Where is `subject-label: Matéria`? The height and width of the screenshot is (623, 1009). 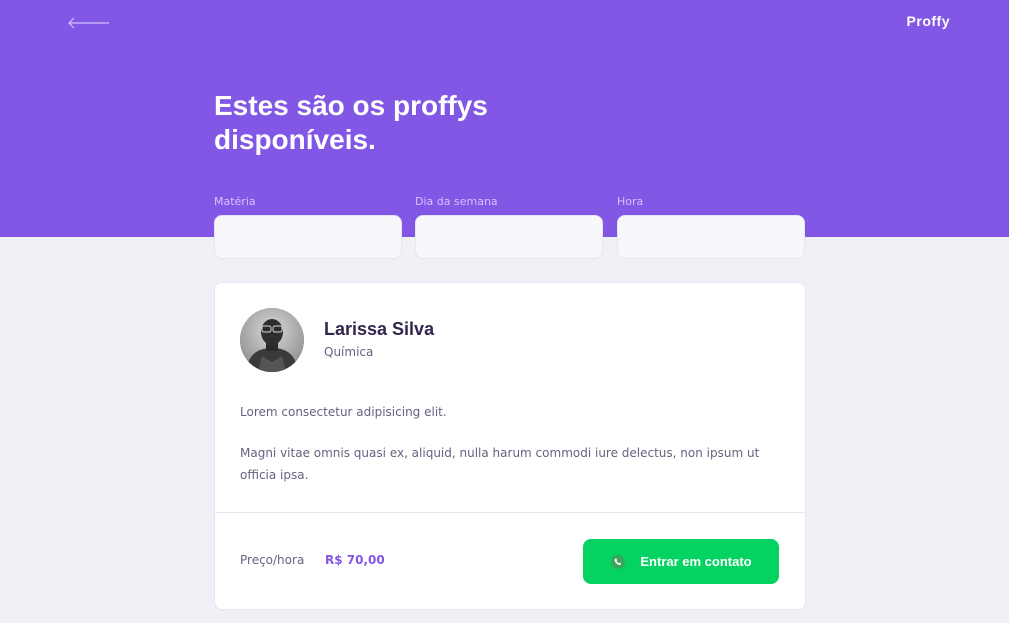 subject-label: Matéria is located at coordinates (235, 201).